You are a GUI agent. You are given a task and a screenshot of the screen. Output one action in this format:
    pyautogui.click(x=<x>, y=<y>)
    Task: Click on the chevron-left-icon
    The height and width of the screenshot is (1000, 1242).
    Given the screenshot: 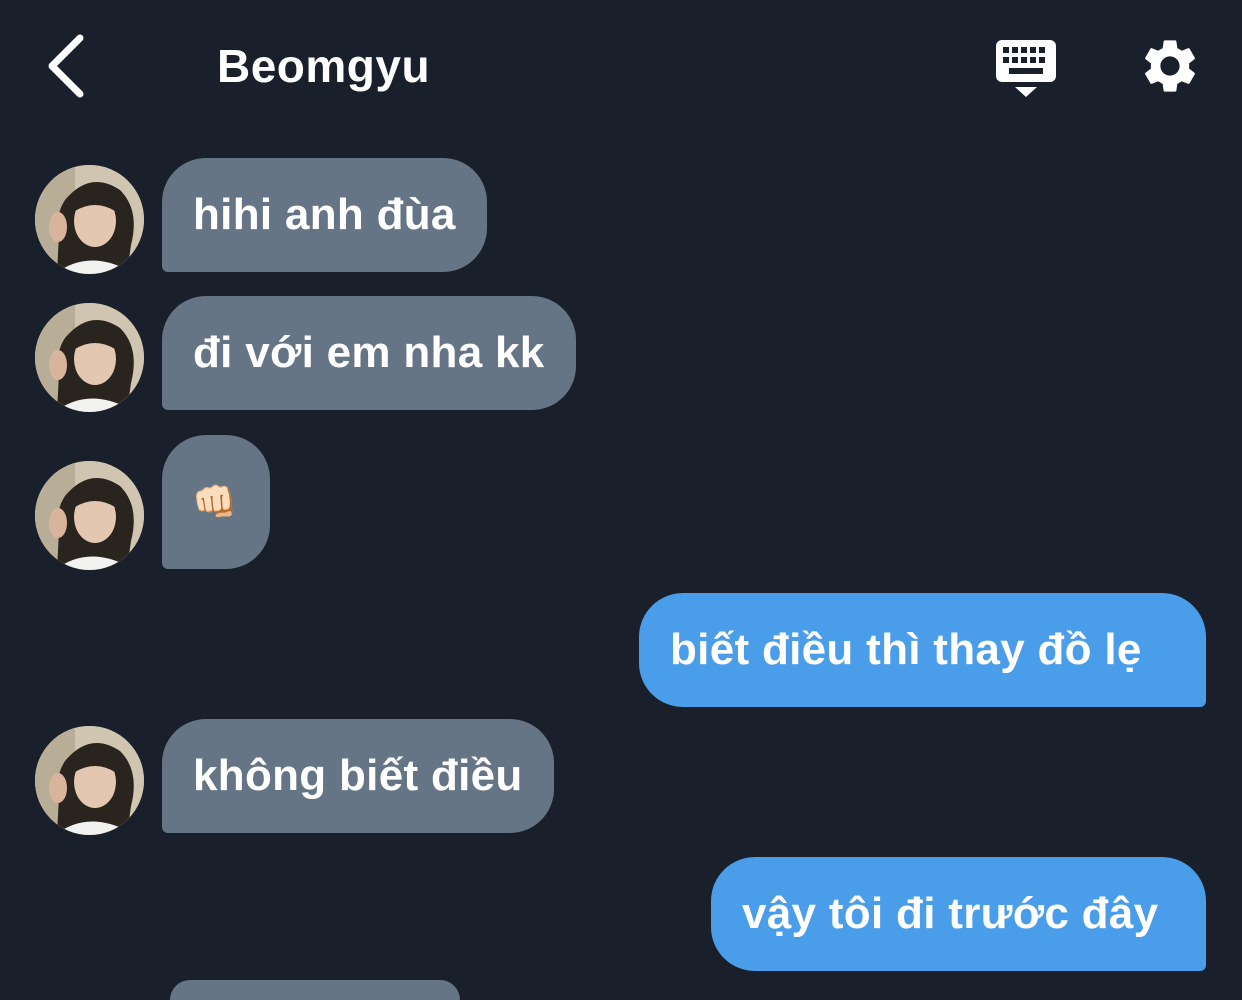 What is the action you would take?
    pyautogui.click(x=66, y=66)
    